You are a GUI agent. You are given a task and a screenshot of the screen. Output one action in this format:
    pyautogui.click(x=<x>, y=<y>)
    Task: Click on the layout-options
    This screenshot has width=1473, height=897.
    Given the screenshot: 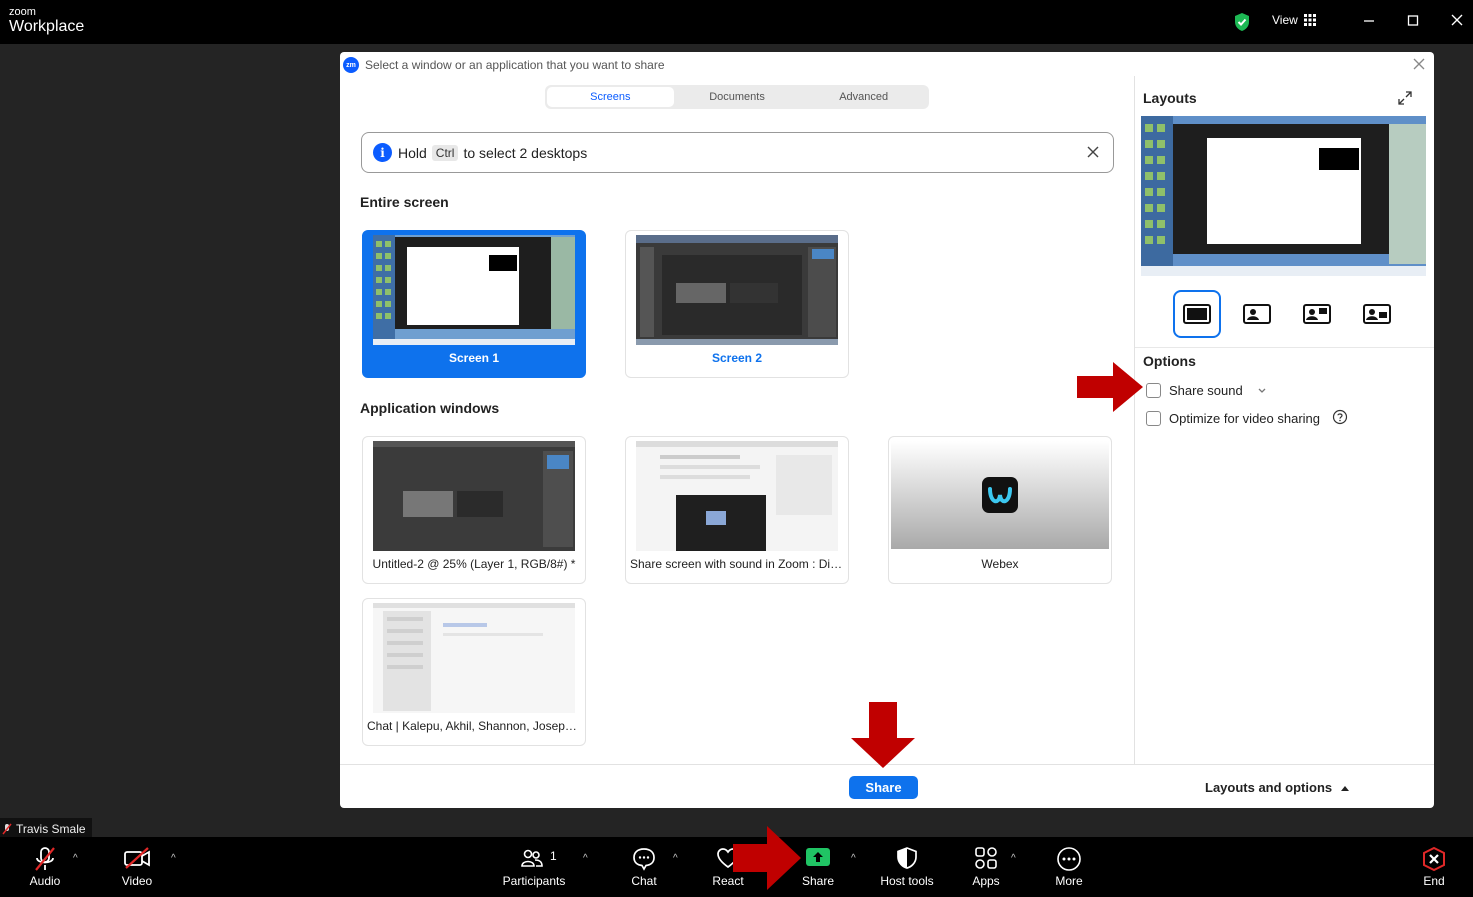 What is the action you would take?
    pyautogui.click(x=1293, y=314)
    